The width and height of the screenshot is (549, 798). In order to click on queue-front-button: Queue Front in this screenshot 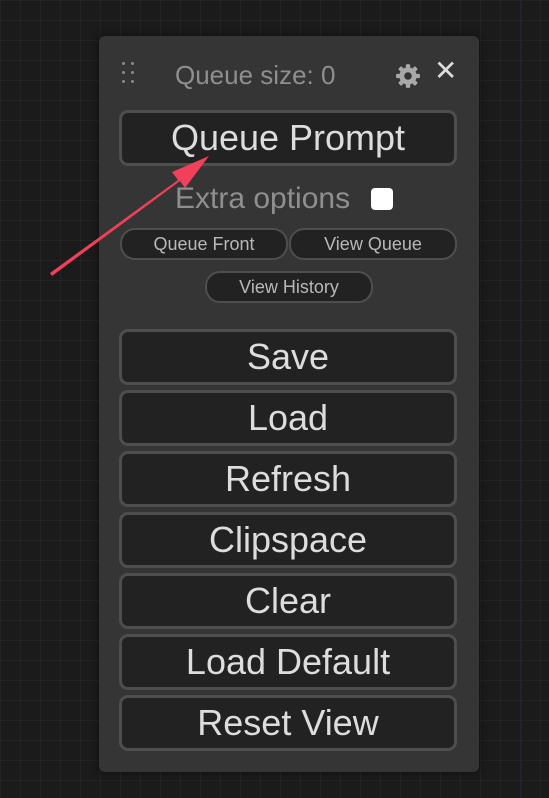, I will do `click(204, 244)`.